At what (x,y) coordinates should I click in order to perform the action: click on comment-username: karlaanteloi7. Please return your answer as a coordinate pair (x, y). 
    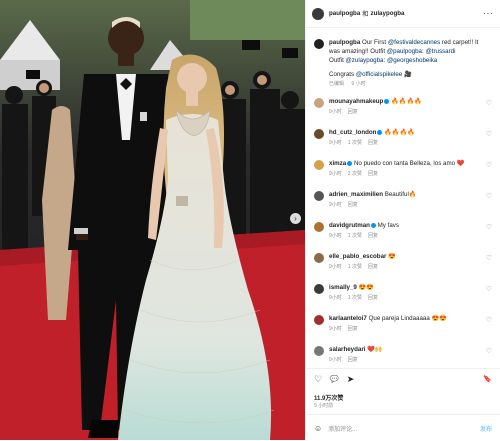
    Looking at the image, I should click on (348, 318).